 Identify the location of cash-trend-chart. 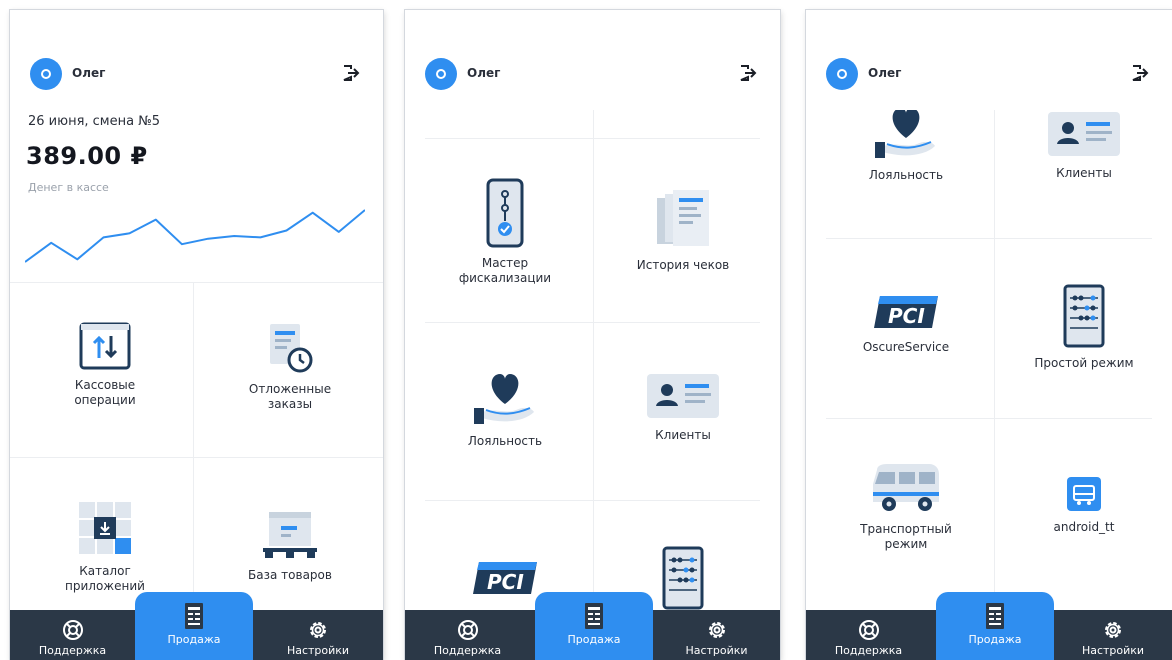
(195, 236).